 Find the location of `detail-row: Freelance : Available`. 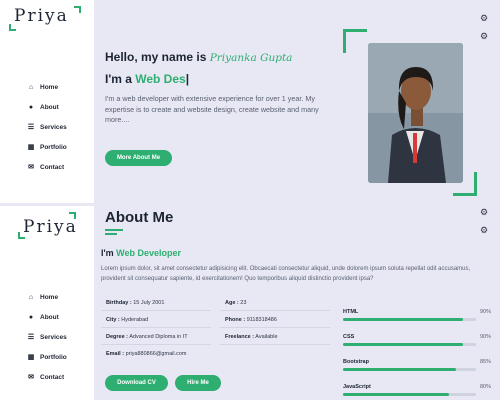

detail-row: Freelance : Available is located at coordinates (275, 338).